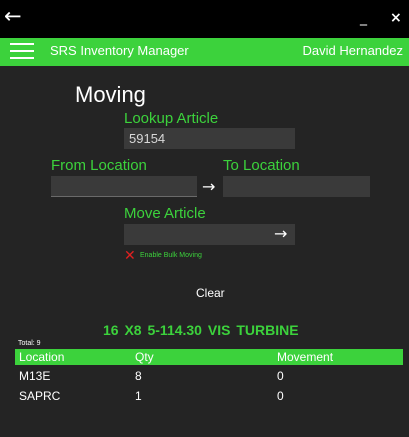 The height and width of the screenshot is (437, 409). I want to click on app-header: SRS Inventory Manager David Hernandez, so click(204, 52).